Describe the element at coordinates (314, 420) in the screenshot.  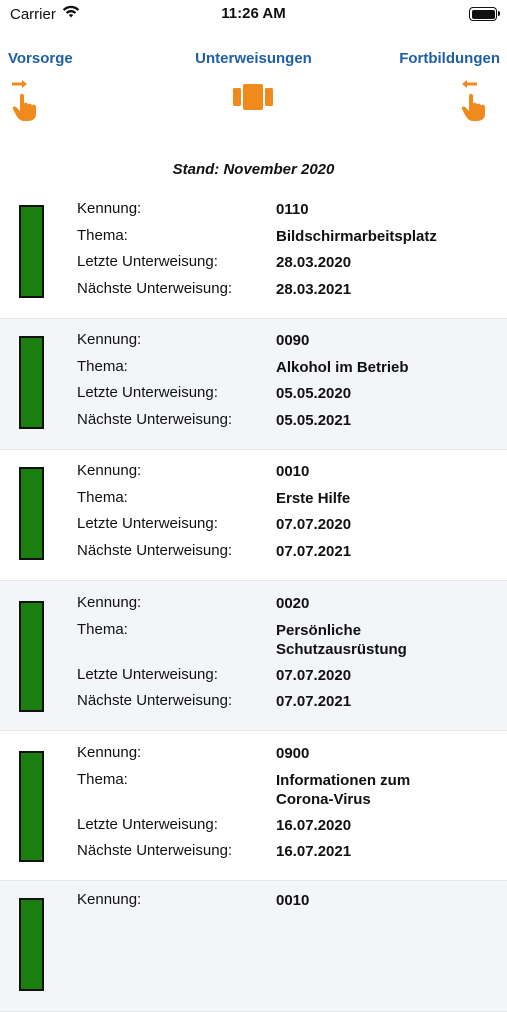
I see `value-naechste: 05.05.2021` at that location.